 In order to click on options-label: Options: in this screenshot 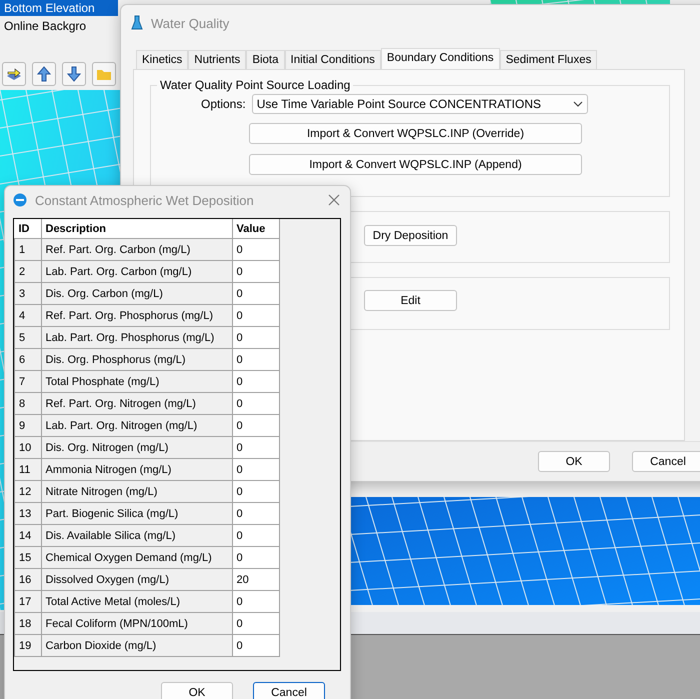, I will do `click(223, 104)`.